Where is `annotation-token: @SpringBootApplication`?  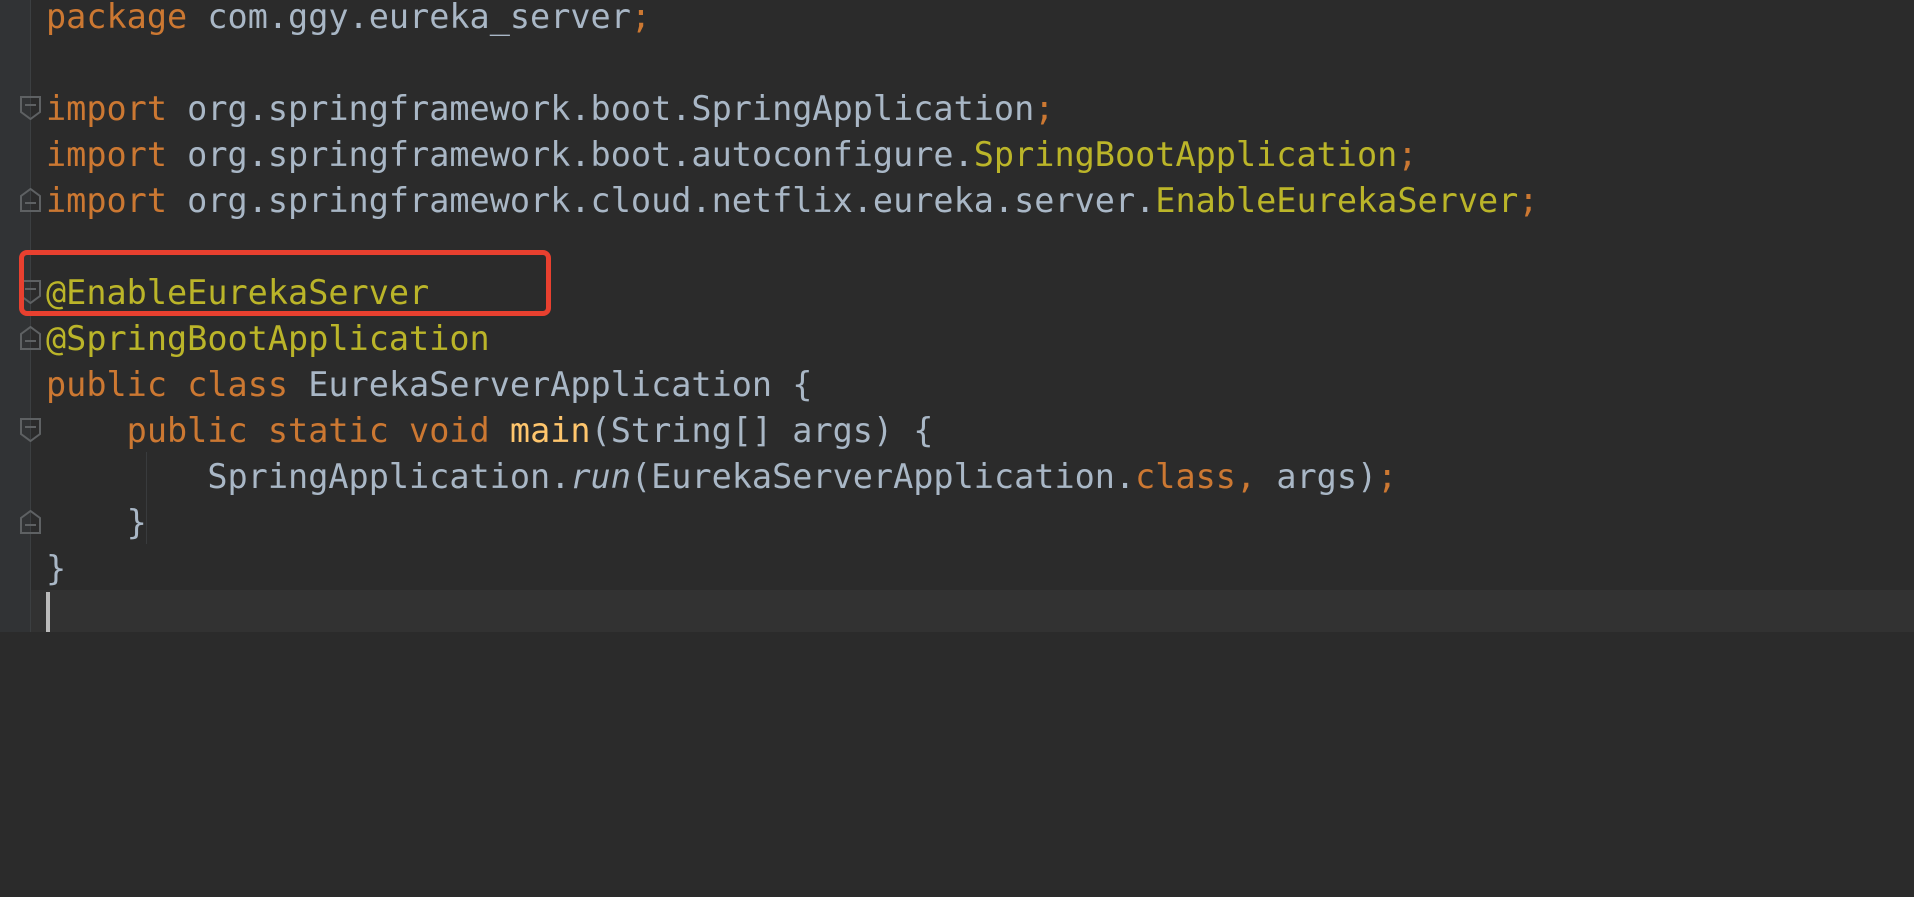
annotation-token: @SpringBootApplication is located at coordinates (268, 338).